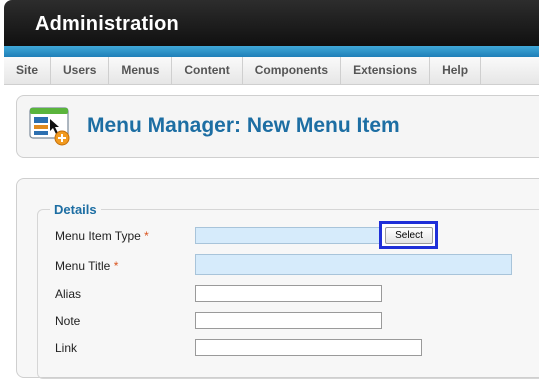  What do you see at coordinates (386, 70) in the screenshot?
I see `menu-extensions: Extensions` at bounding box center [386, 70].